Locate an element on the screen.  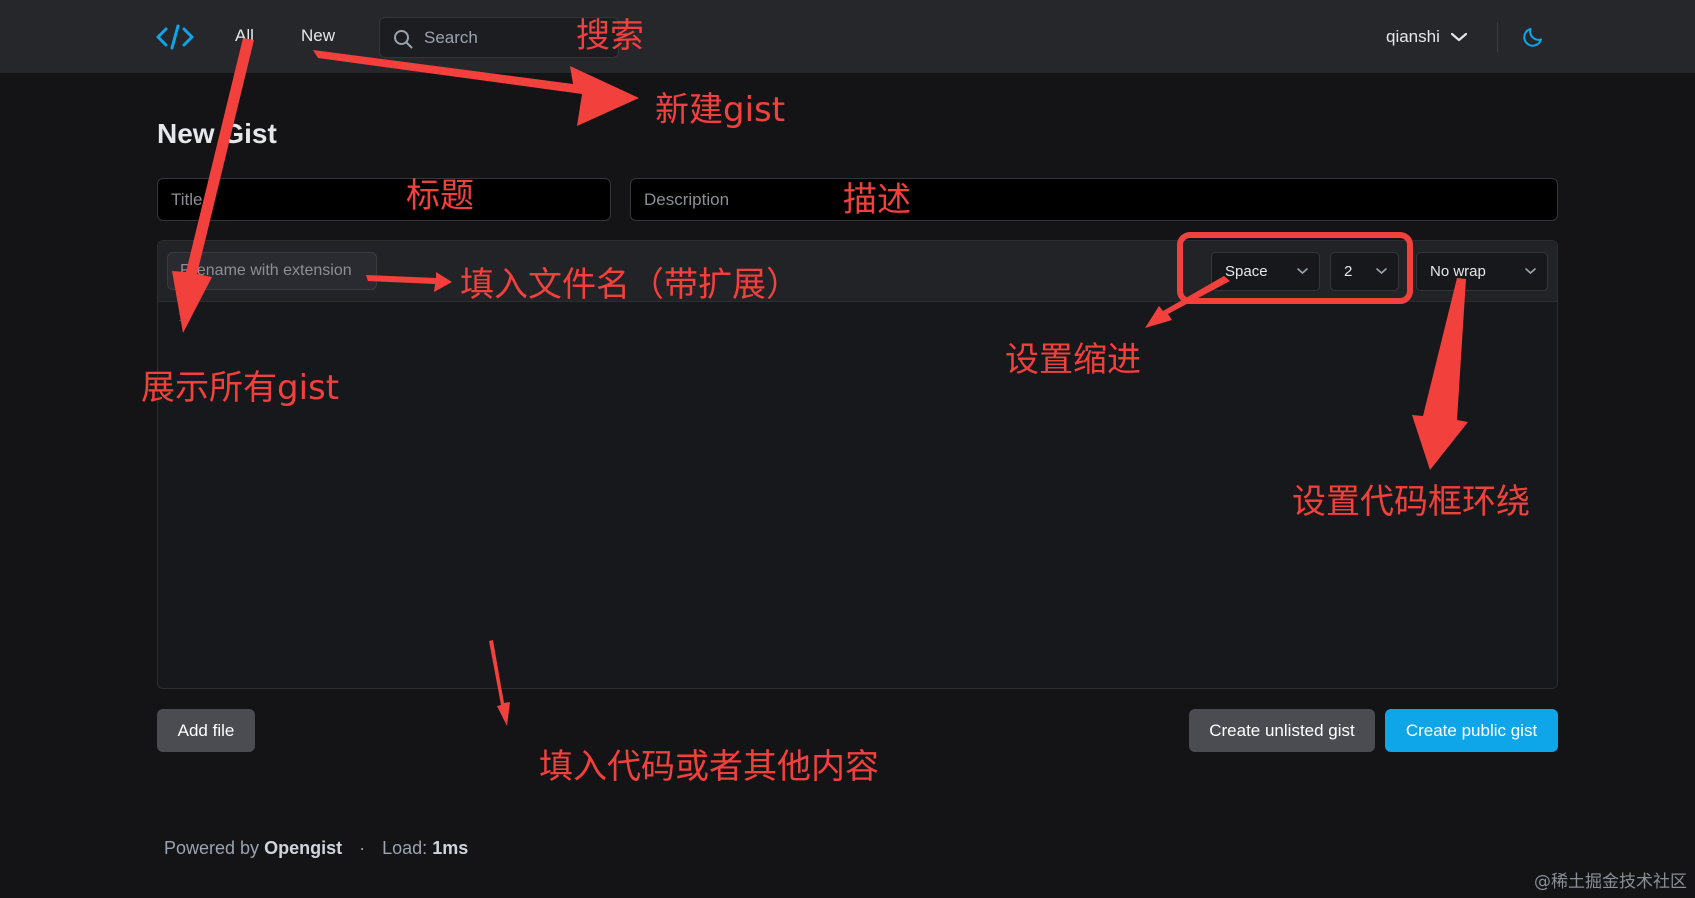
powered-by-label: Powered by is located at coordinates (212, 848).